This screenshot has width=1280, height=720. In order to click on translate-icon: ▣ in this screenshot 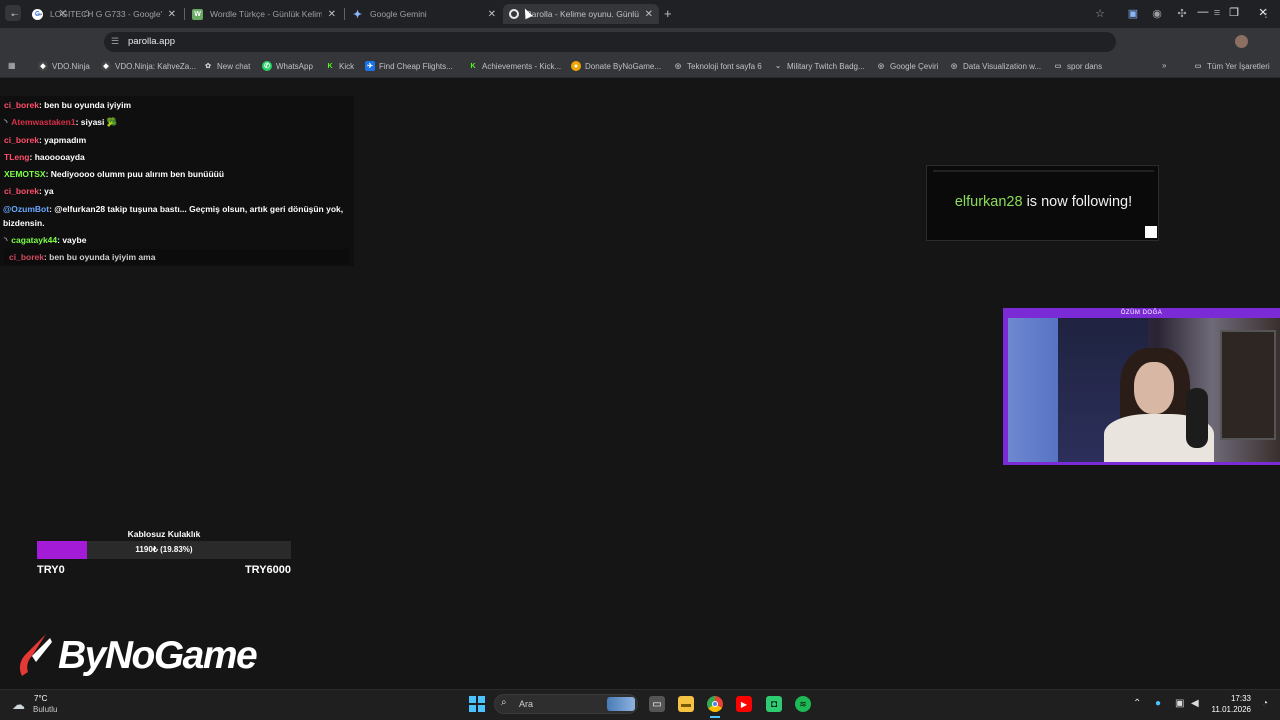, I will do `click(1133, 13)`.